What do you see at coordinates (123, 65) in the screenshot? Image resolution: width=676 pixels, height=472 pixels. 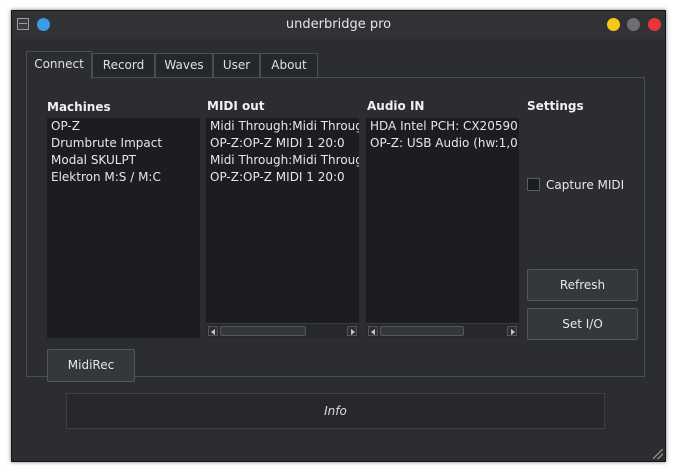 I see `tab-record: Record` at bounding box center [123, 65].